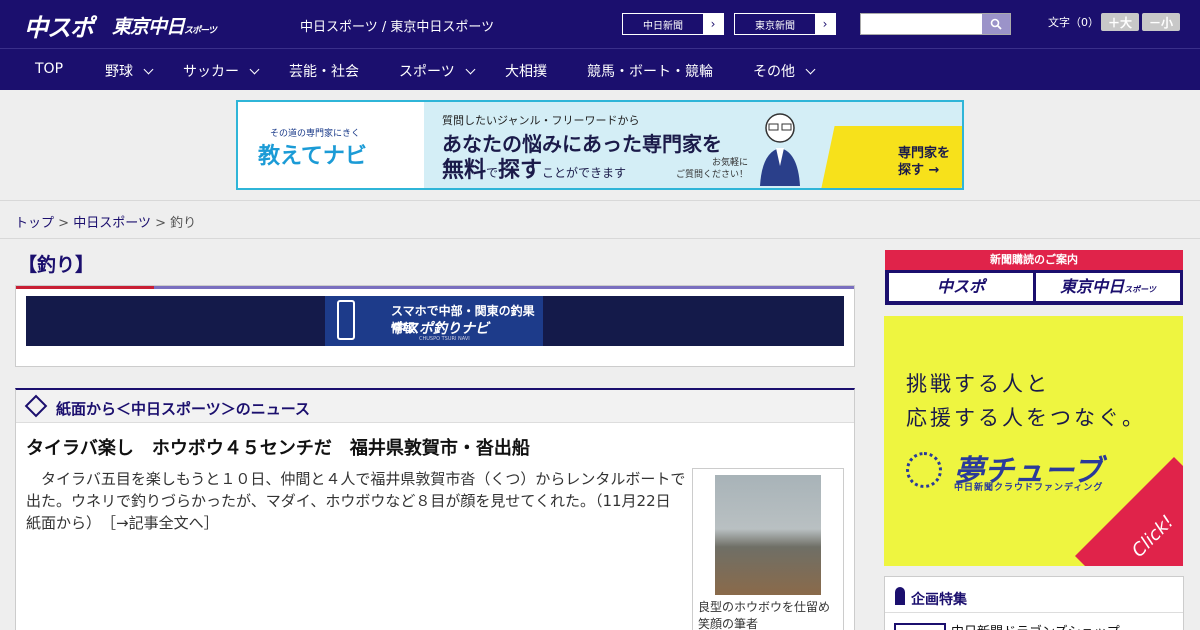 The image size is (1200, 630). What do you see at coordinates (200, 31) in the screenshot?
I see `tokyo-chunichi-logo-suffix: スポーツ` at bounding box center [200, 31].